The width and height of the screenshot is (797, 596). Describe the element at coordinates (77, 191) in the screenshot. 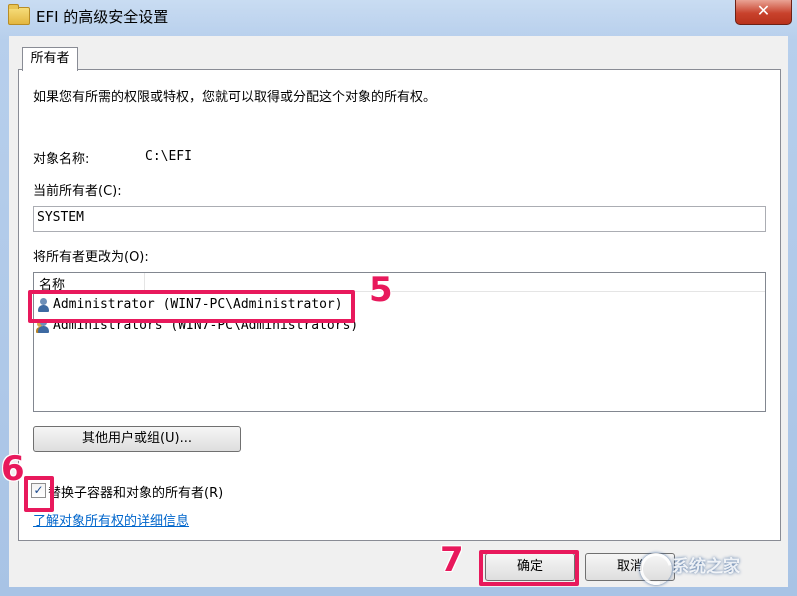

I see `current-owner-label: 当前所有者(C):` at that location.